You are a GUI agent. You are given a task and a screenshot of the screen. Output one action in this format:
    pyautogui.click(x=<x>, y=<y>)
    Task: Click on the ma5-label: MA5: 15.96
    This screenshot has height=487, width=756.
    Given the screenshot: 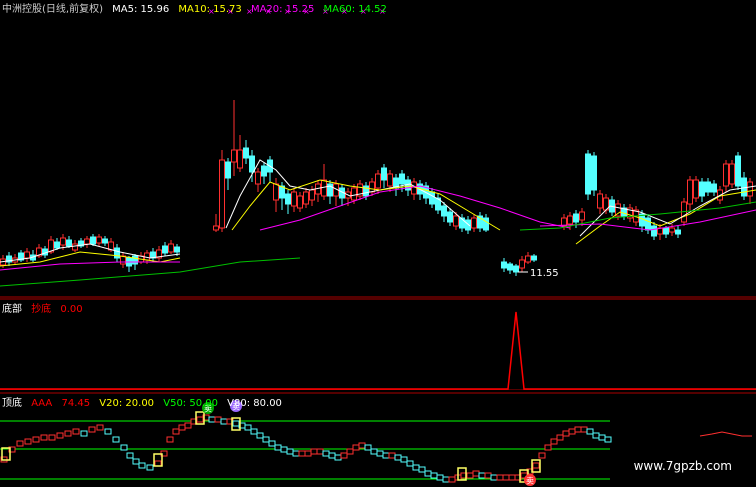 What is the action you would take?
    pyautogui.click(x=141, y=9)
    